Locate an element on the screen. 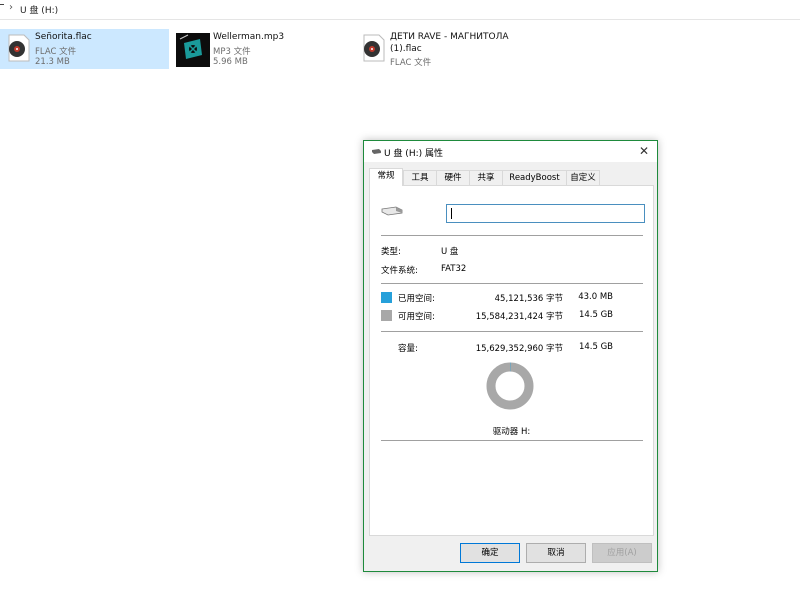 This screenshot has height=593, width=800. free-space-label: 可用空间: is located at coordinates (416, 317).